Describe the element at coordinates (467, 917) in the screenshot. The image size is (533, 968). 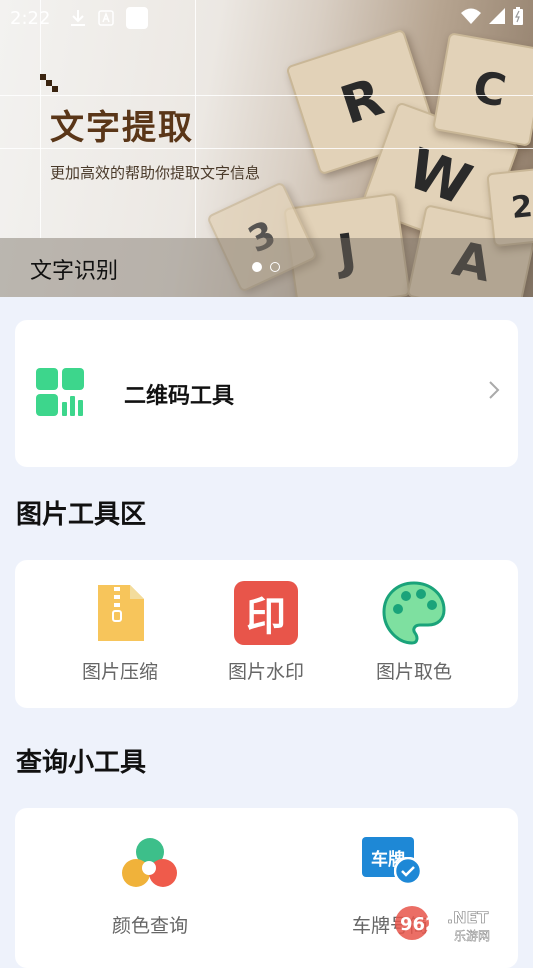
I see `watermark-suffix: .NET` at that location.